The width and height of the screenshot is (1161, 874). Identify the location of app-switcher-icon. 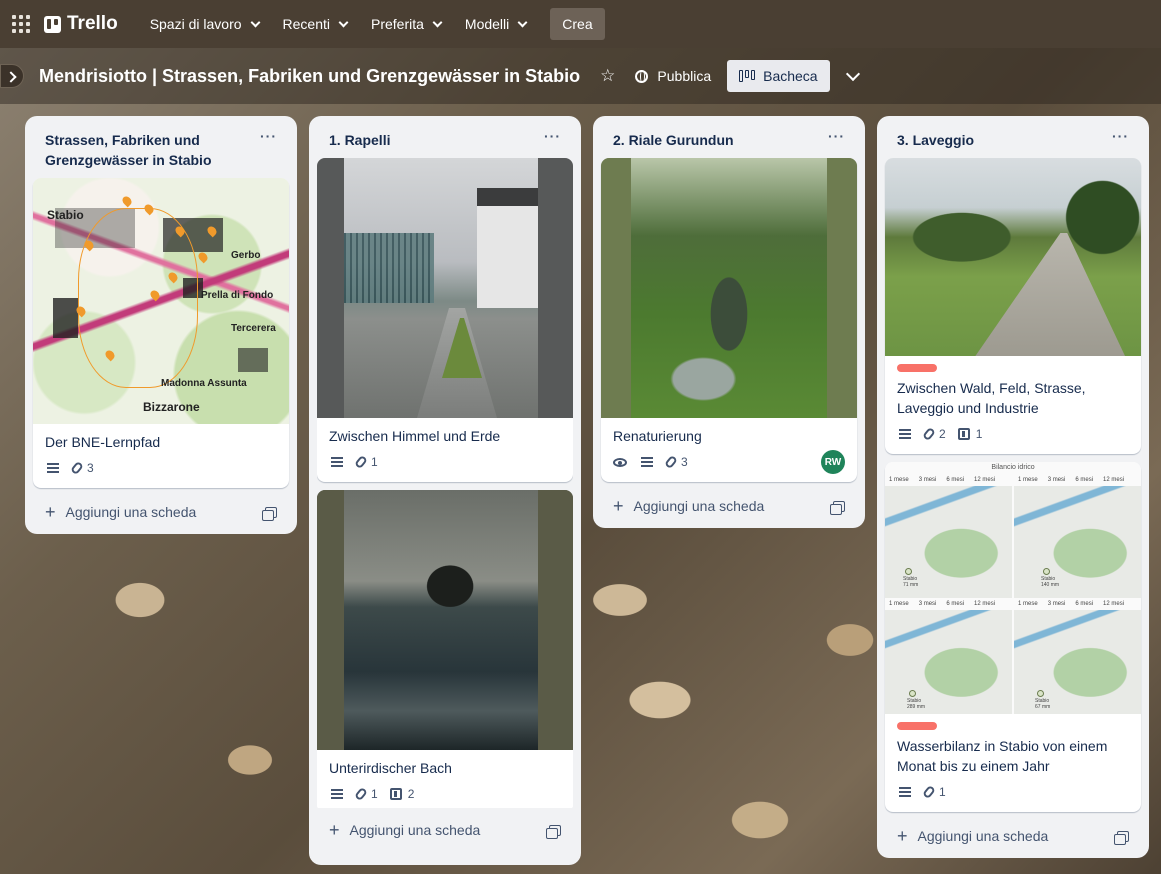
(21, 24).